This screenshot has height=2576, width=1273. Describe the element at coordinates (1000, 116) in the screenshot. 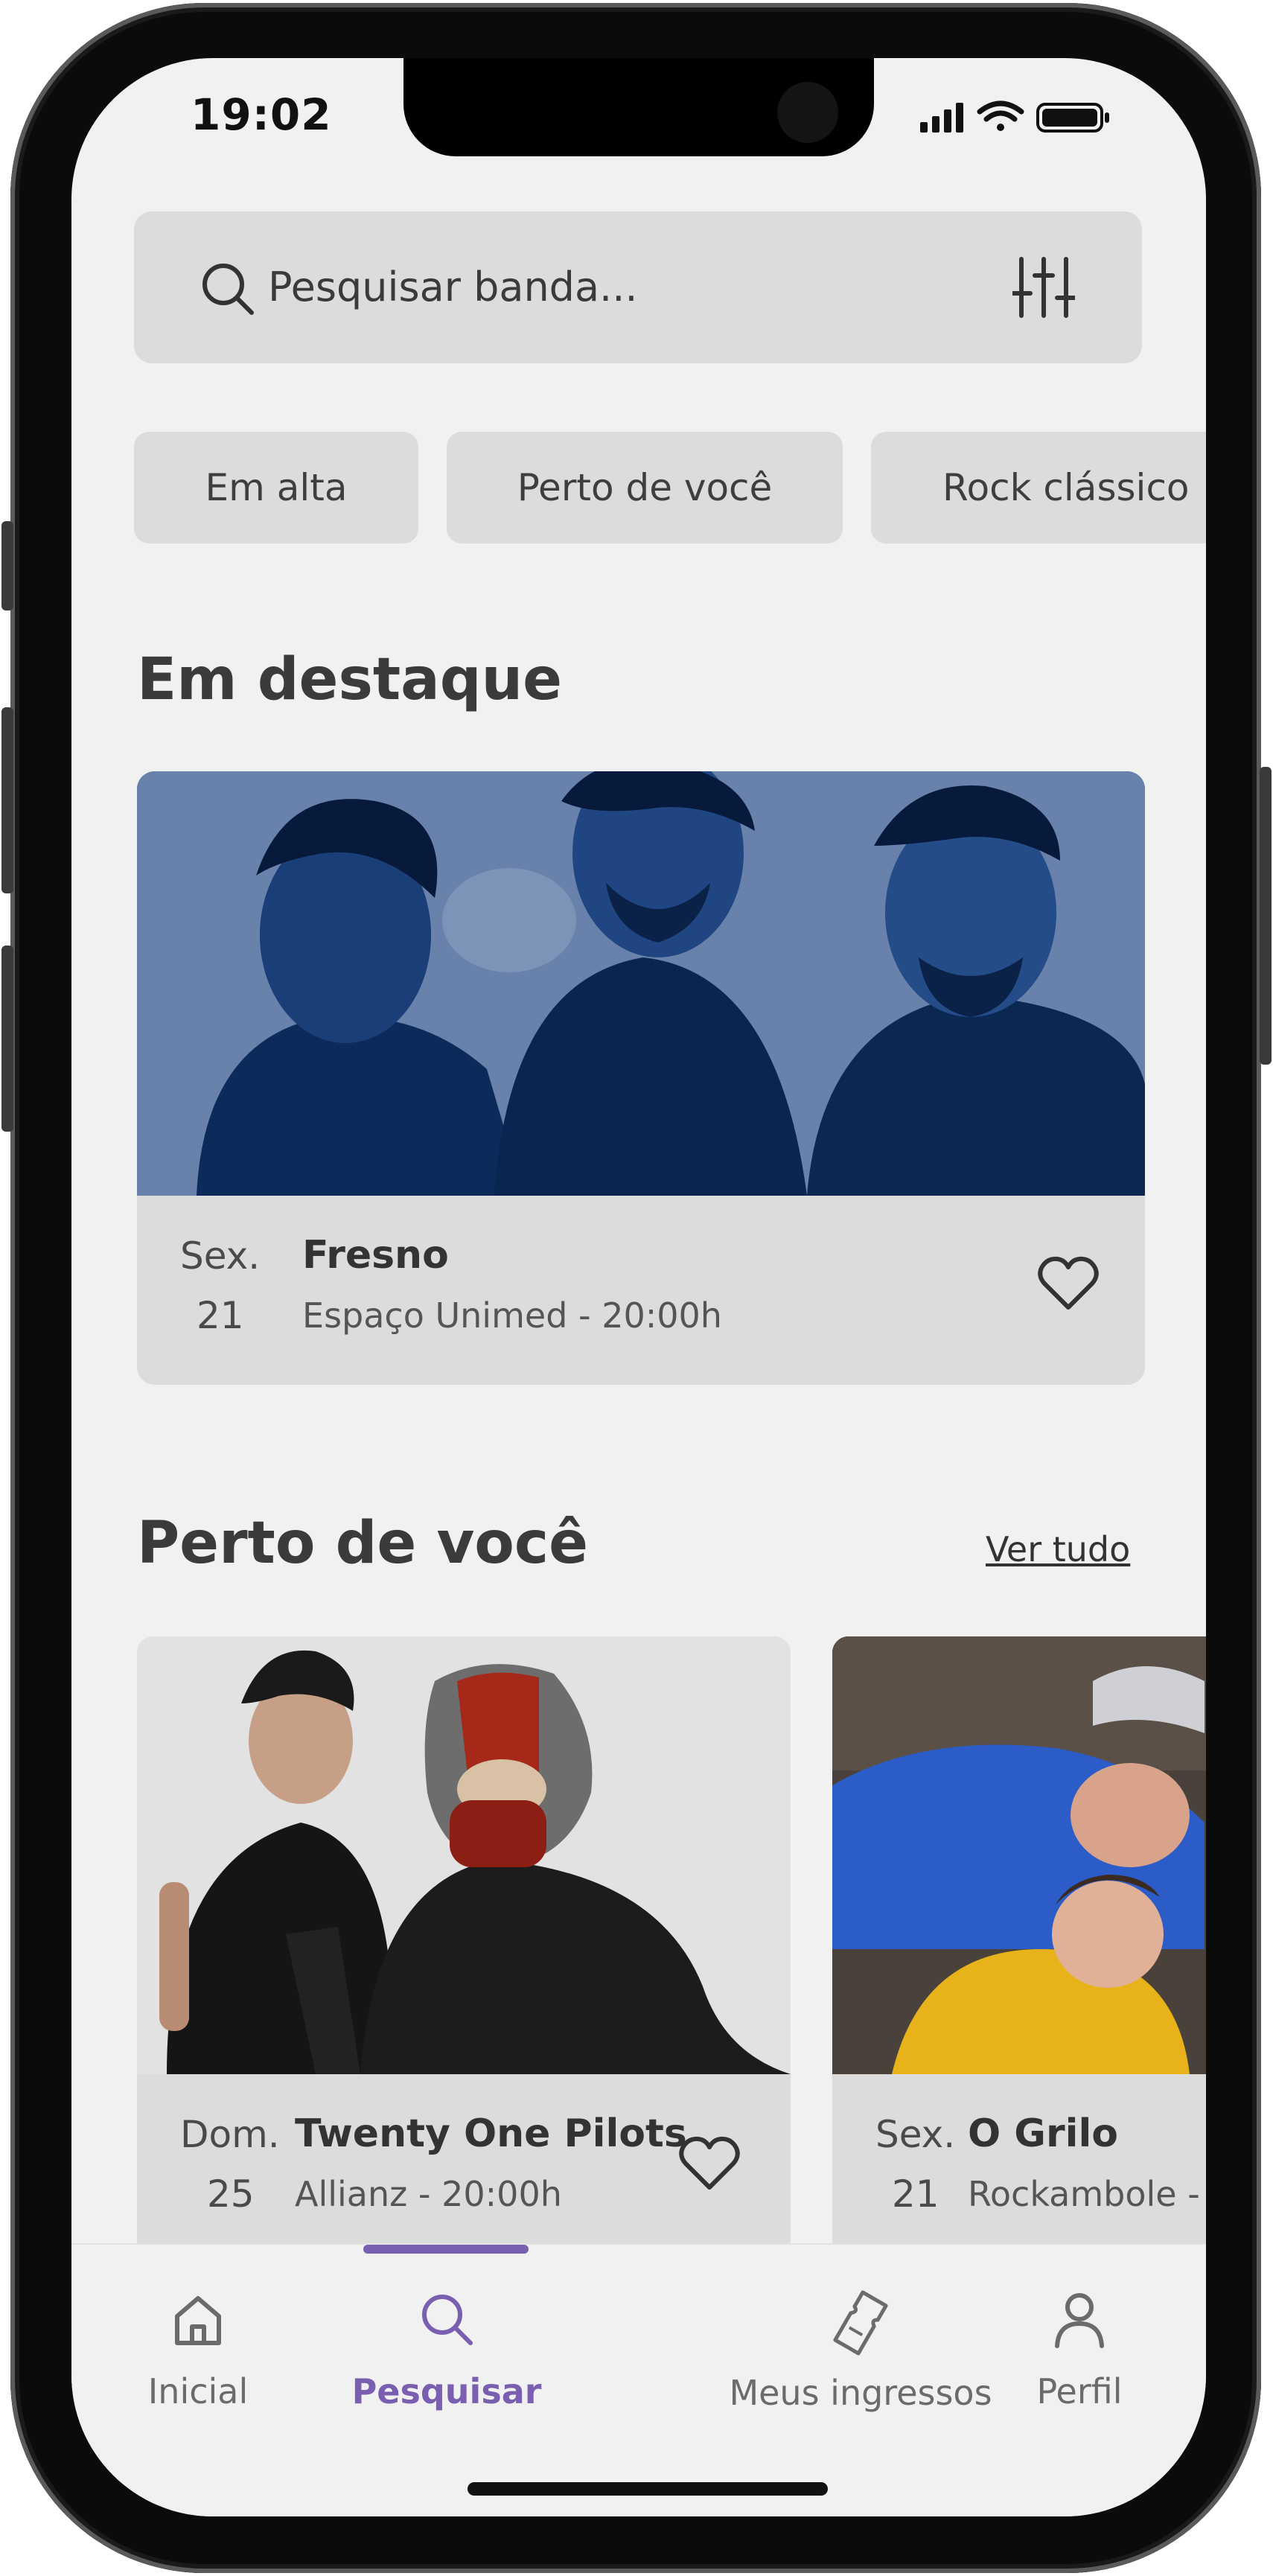

I see `wifi-icon` at that location.